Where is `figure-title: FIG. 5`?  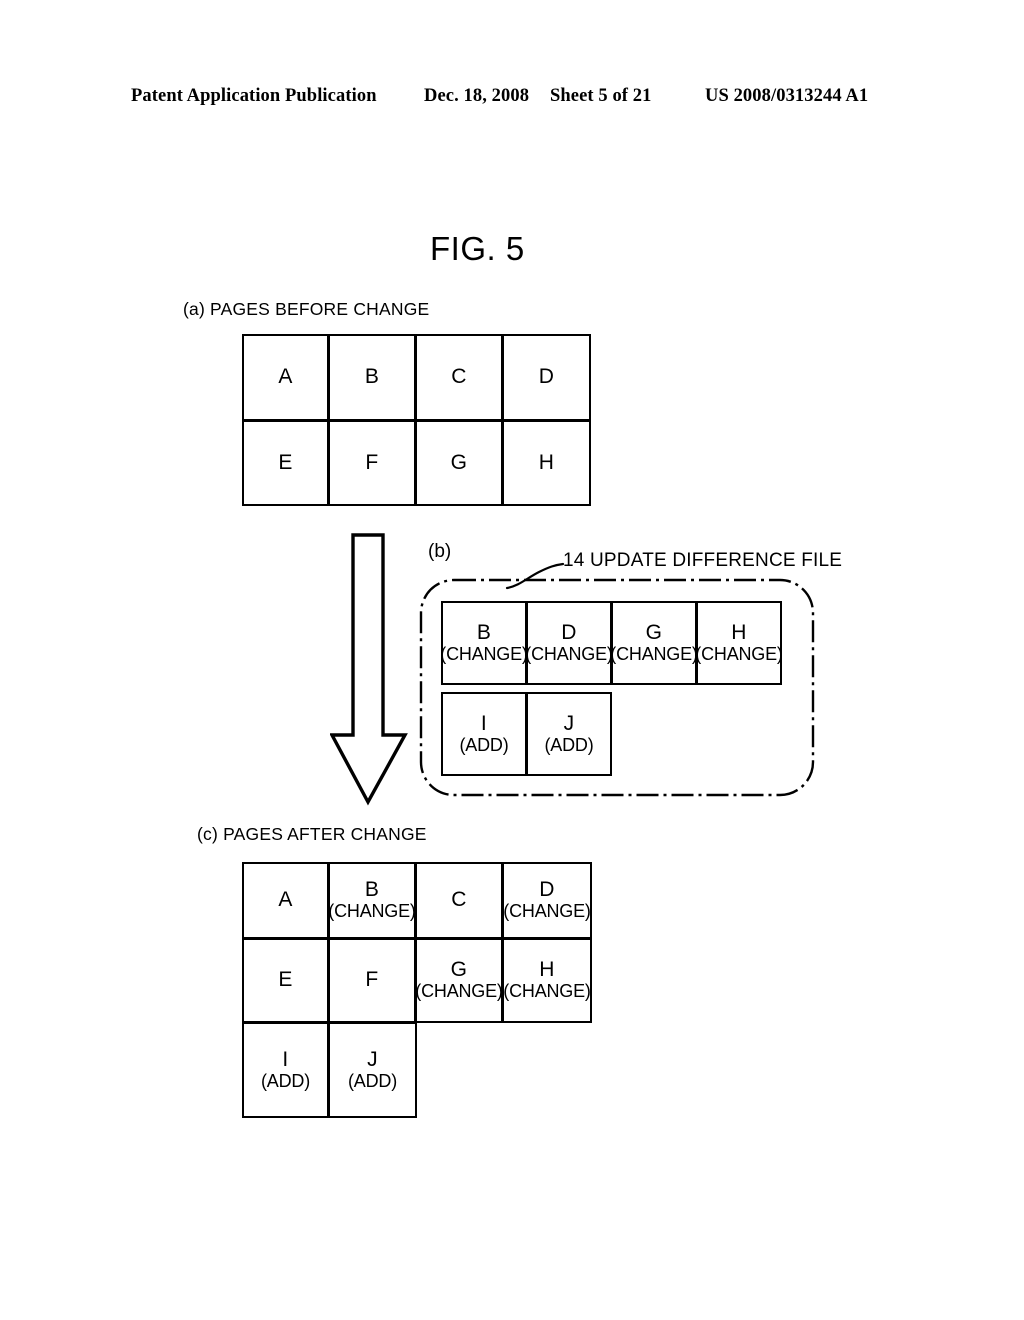 figure-title: FIG. 5 is located at coordinates (477, 248).